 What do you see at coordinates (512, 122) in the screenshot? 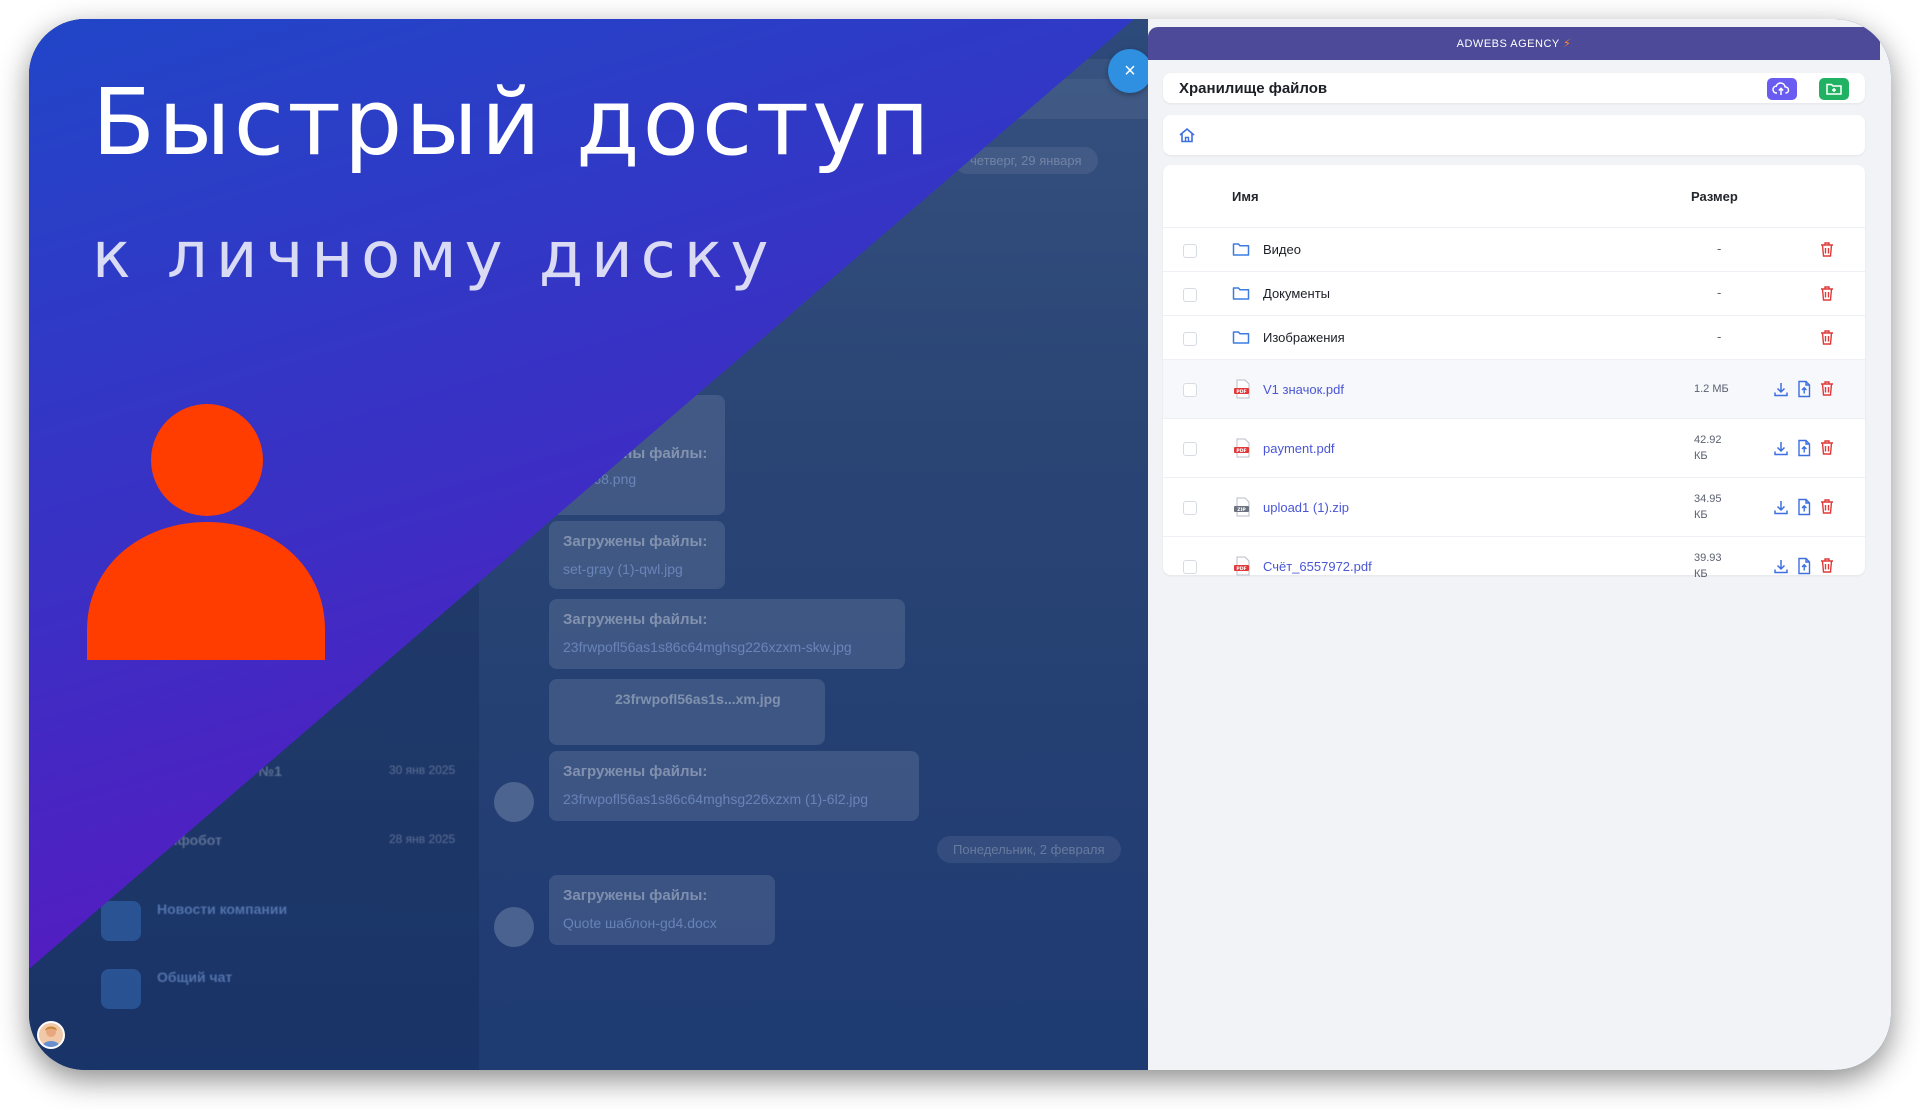
I see `promo-title: Быстрый доступ` at bounding box center [512, 122].